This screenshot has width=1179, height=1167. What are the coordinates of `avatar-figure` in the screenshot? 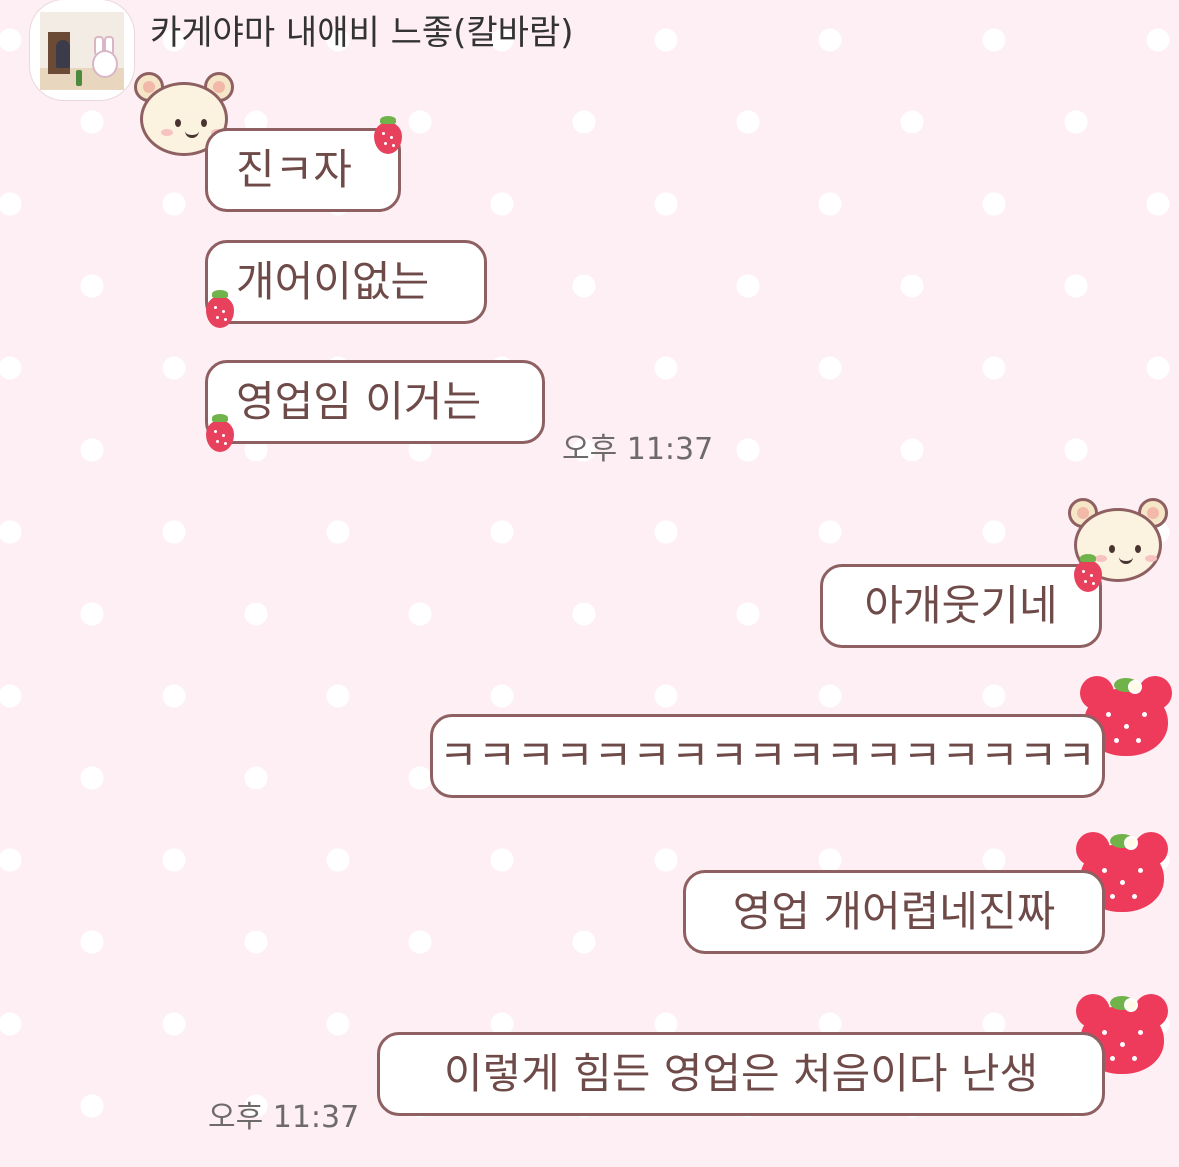 It's located at (63, 54).